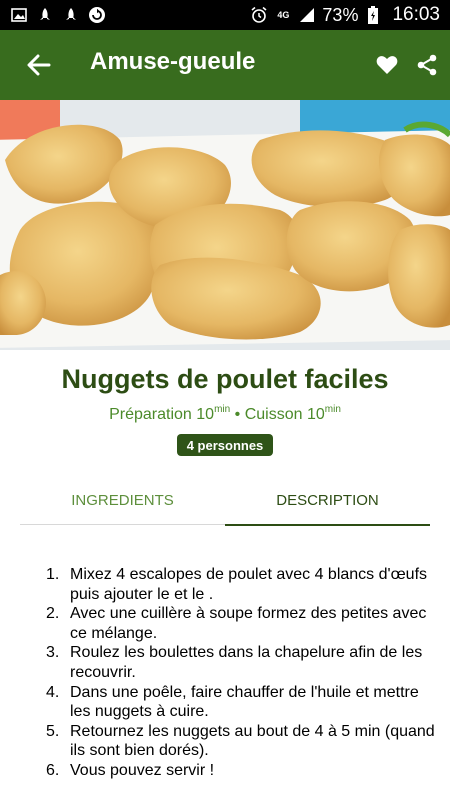 Image resolution: width=450 pixels, height=800 pixels. Describe the element at coordinates (19, 15) in the screenshot. I see `gallery-icon` at that location.